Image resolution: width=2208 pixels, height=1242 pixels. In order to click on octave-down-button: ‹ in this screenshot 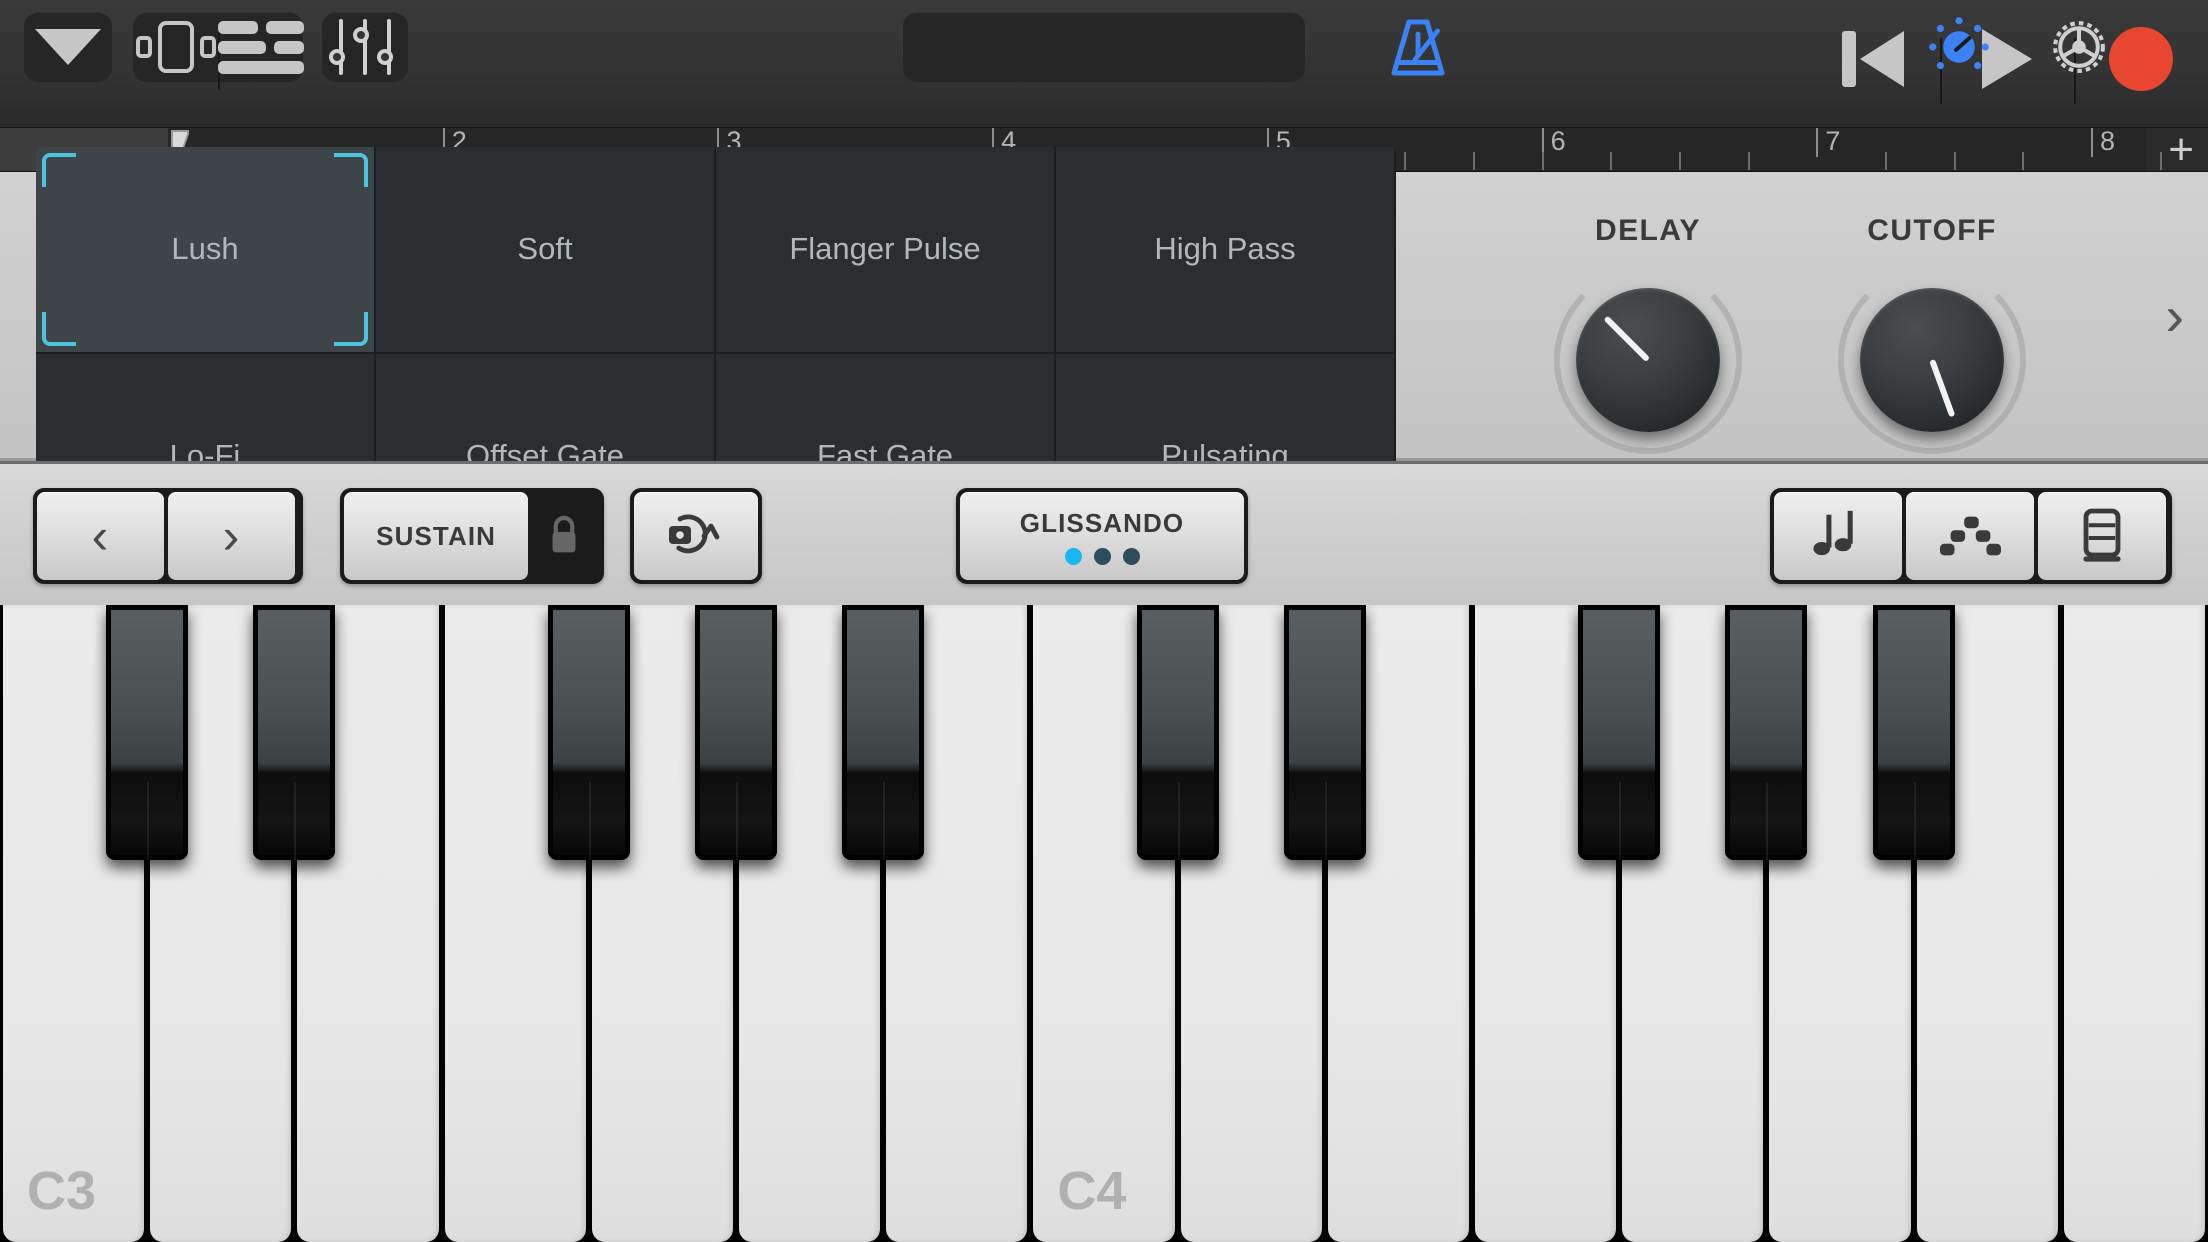, I will do `click(100, 536)`.